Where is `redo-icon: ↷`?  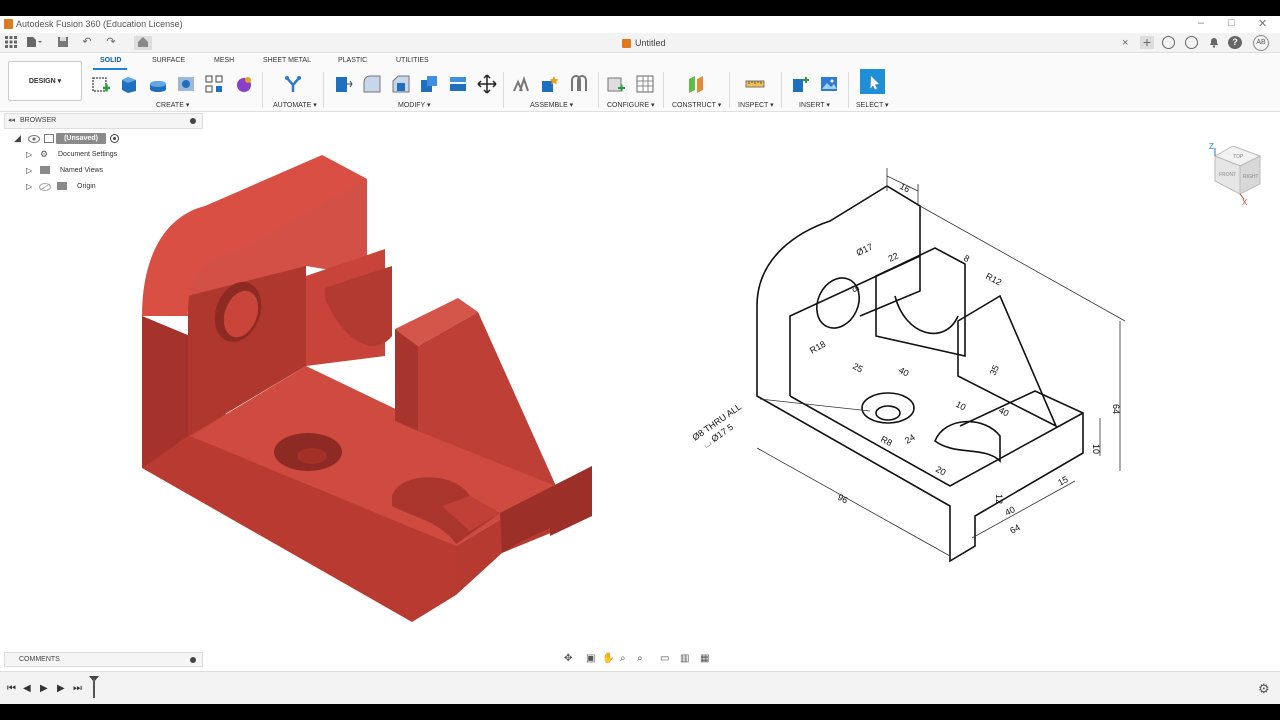
redo-icon: ↷ is located at coordinates (111, 42).